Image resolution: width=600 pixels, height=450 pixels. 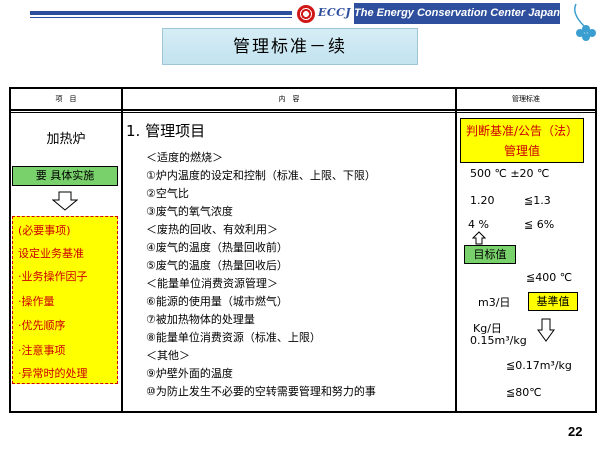 What do you see at coordinates (478, 224) in the screenshot?
I see `oxygen-value: 4 %` at bounding box center [478, 224].